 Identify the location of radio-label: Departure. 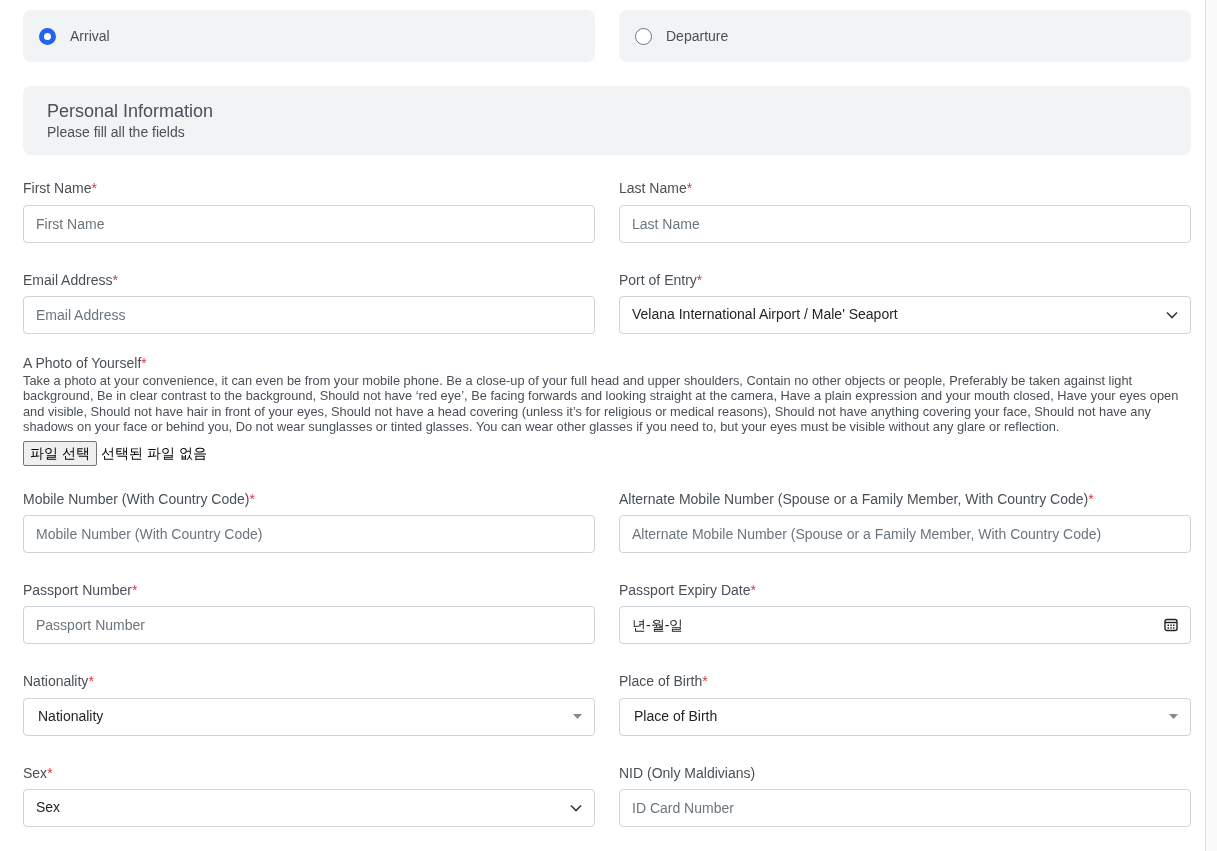
(697, 36).